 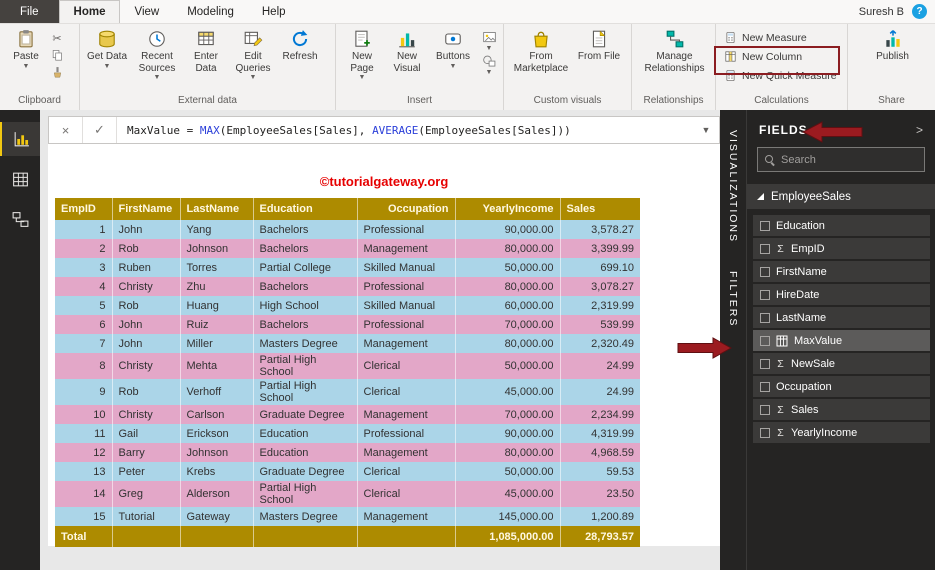 I want to click on sigma-icon: Σ, so click(x=780, y=363).